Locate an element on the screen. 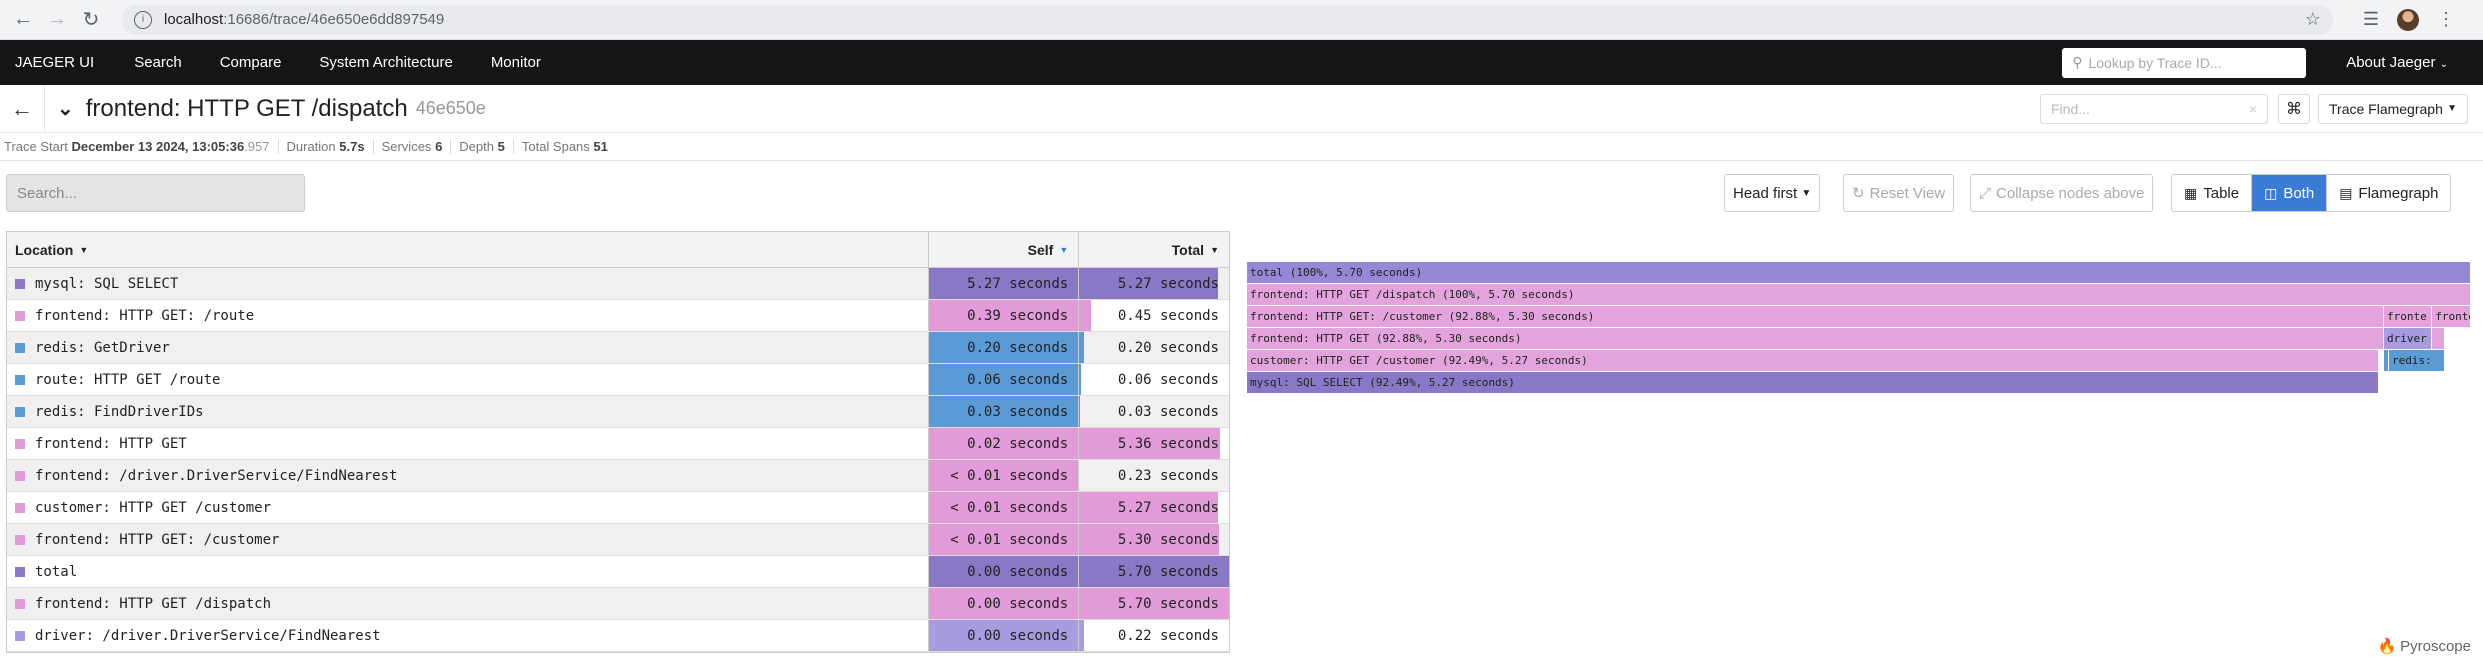 This screenshot has height=663, width=2483. column-total: Total ▼ is located at coordinates (1154, 249).